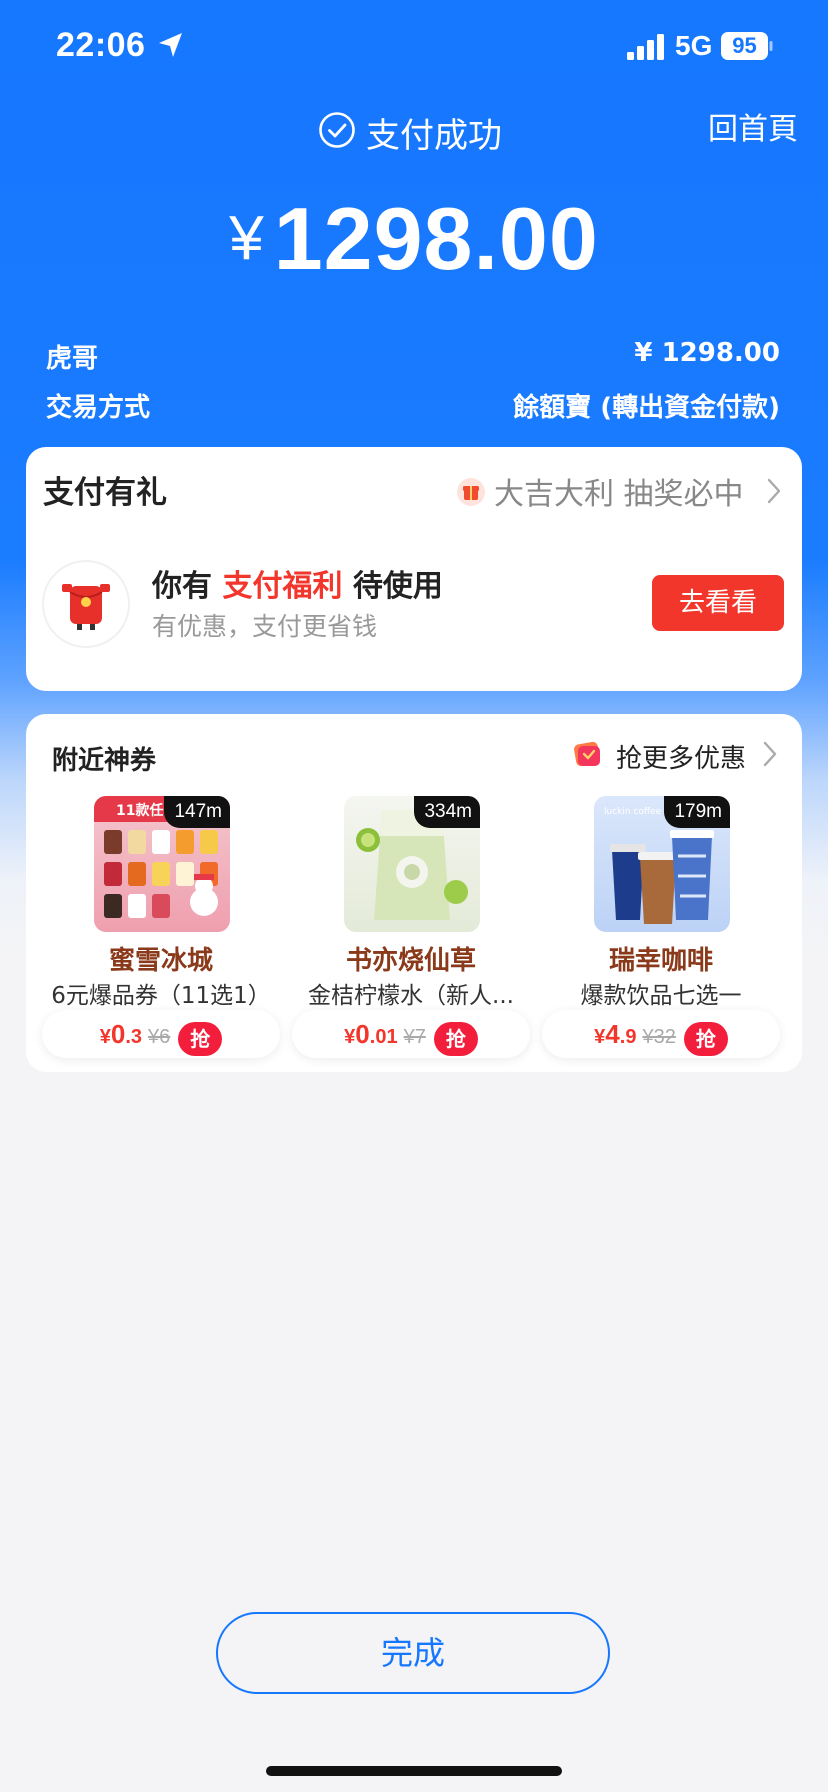 The image size is (828, 1792). What do you see at coordinates (707, 353) in the screenshot?
I see `payee-value: ¥ 1298.00` at bounding box center [707, 353].